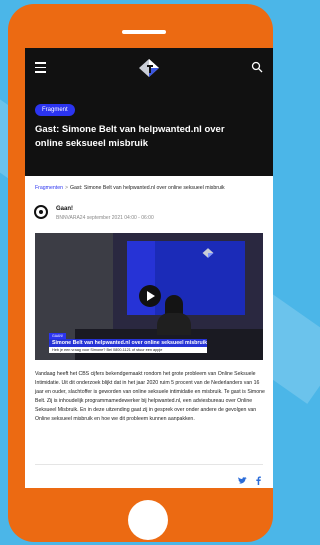 Image resolution: width=320 pixels, height=545 pixels. What do you see at coordinates (149, 464) in the screenshot?
I see `divider` at bounding box center [149, 464].